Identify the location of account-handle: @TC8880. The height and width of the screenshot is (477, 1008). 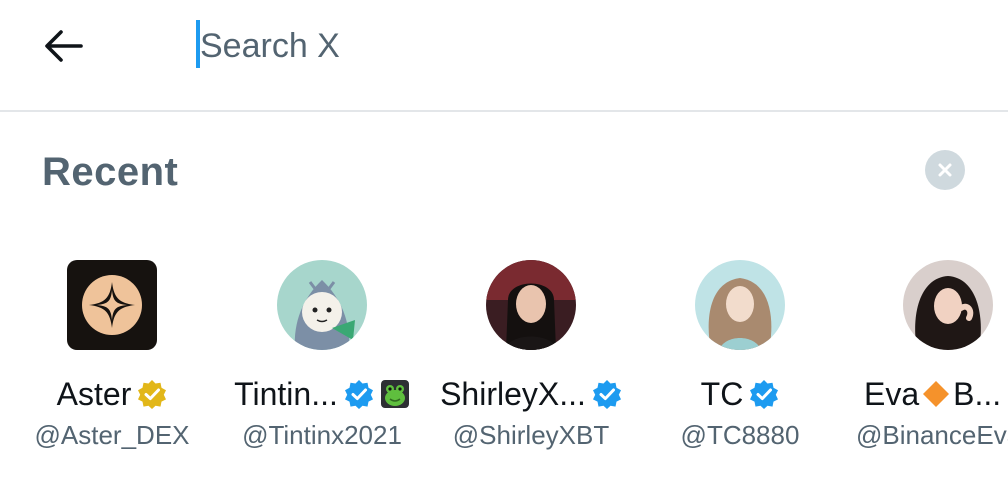
(740, 435).